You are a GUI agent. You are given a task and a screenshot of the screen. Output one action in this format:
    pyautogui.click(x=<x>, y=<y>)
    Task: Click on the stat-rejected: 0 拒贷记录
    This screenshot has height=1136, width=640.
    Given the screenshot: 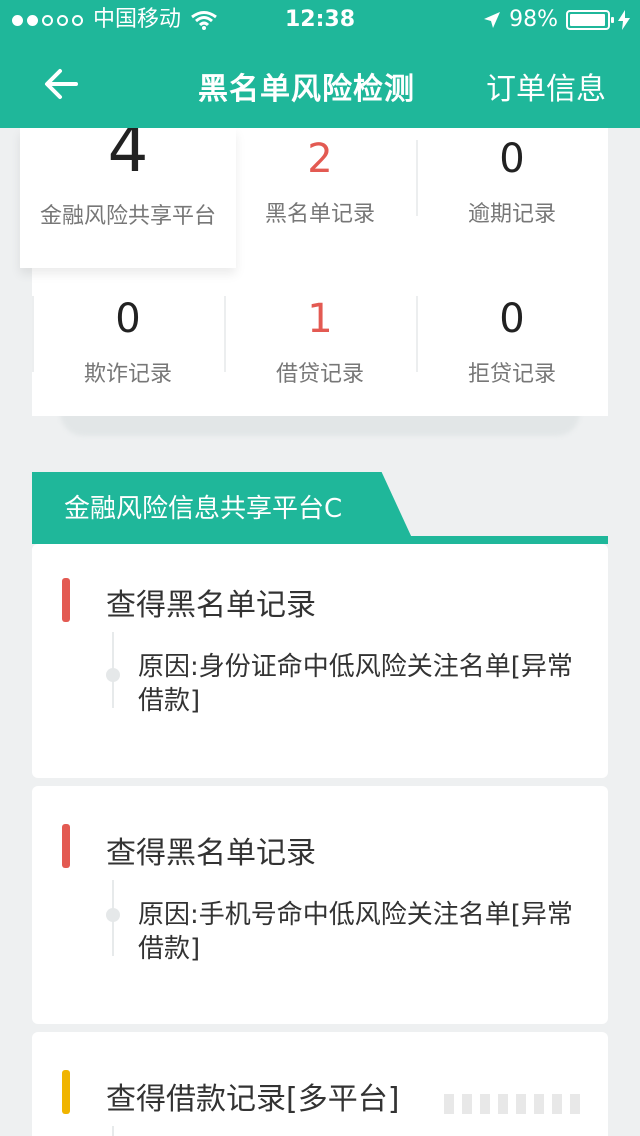 What is the action you would take?
    pyautogui.click(x=512, y=341)
    